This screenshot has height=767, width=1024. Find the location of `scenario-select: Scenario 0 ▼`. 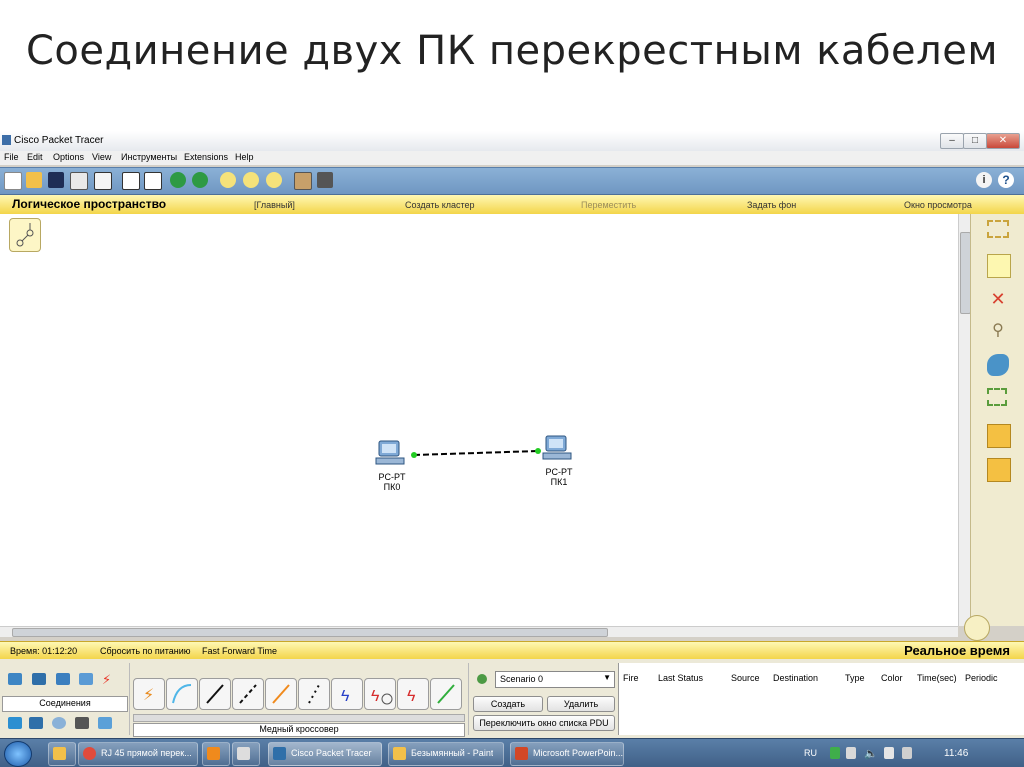

scenario-select: Scenario 0 ▼ is located at coordinates (555, 679).